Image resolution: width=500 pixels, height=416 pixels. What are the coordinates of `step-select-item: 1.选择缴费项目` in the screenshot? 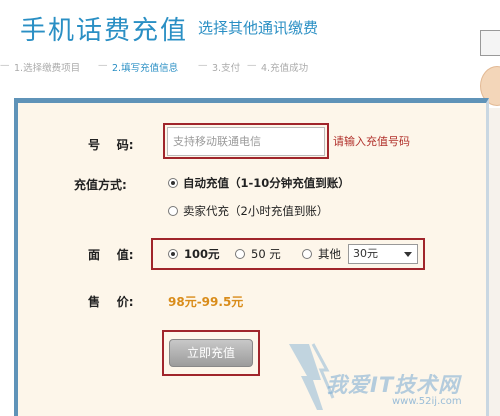 It's located at (47, 68).